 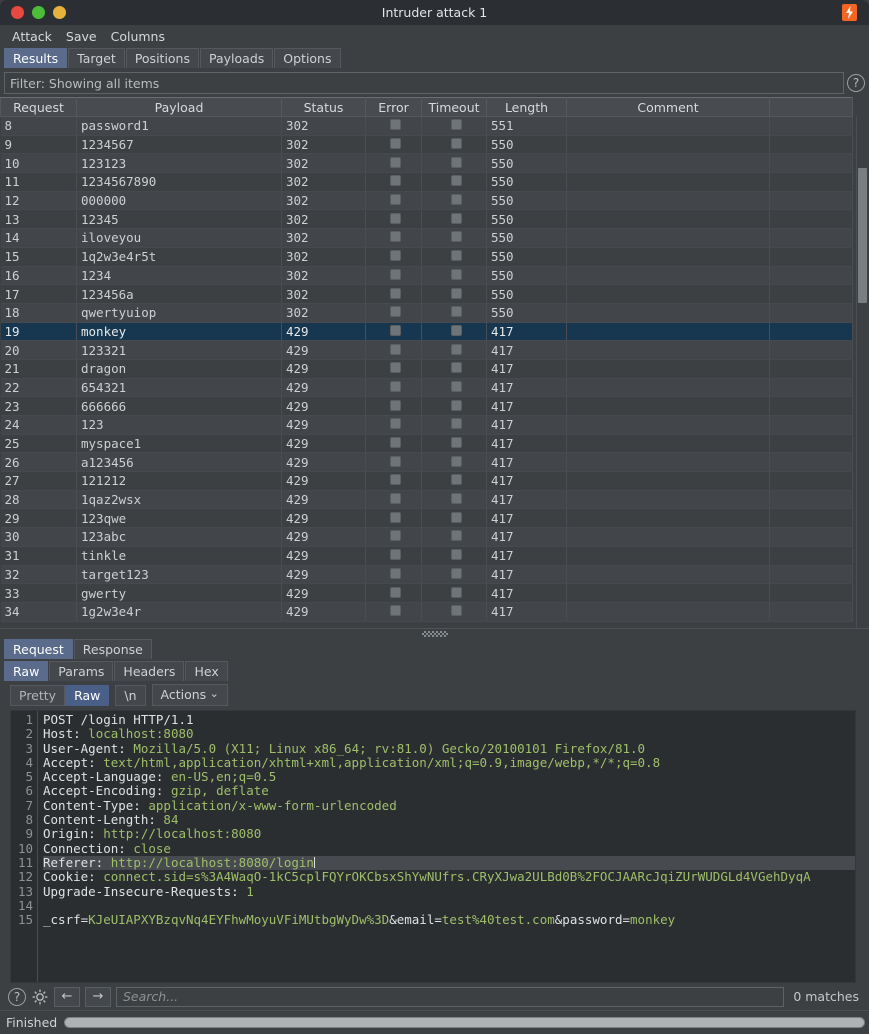 I want to click on table-row: 12 000000 302 550, so click(x=426, y=201).